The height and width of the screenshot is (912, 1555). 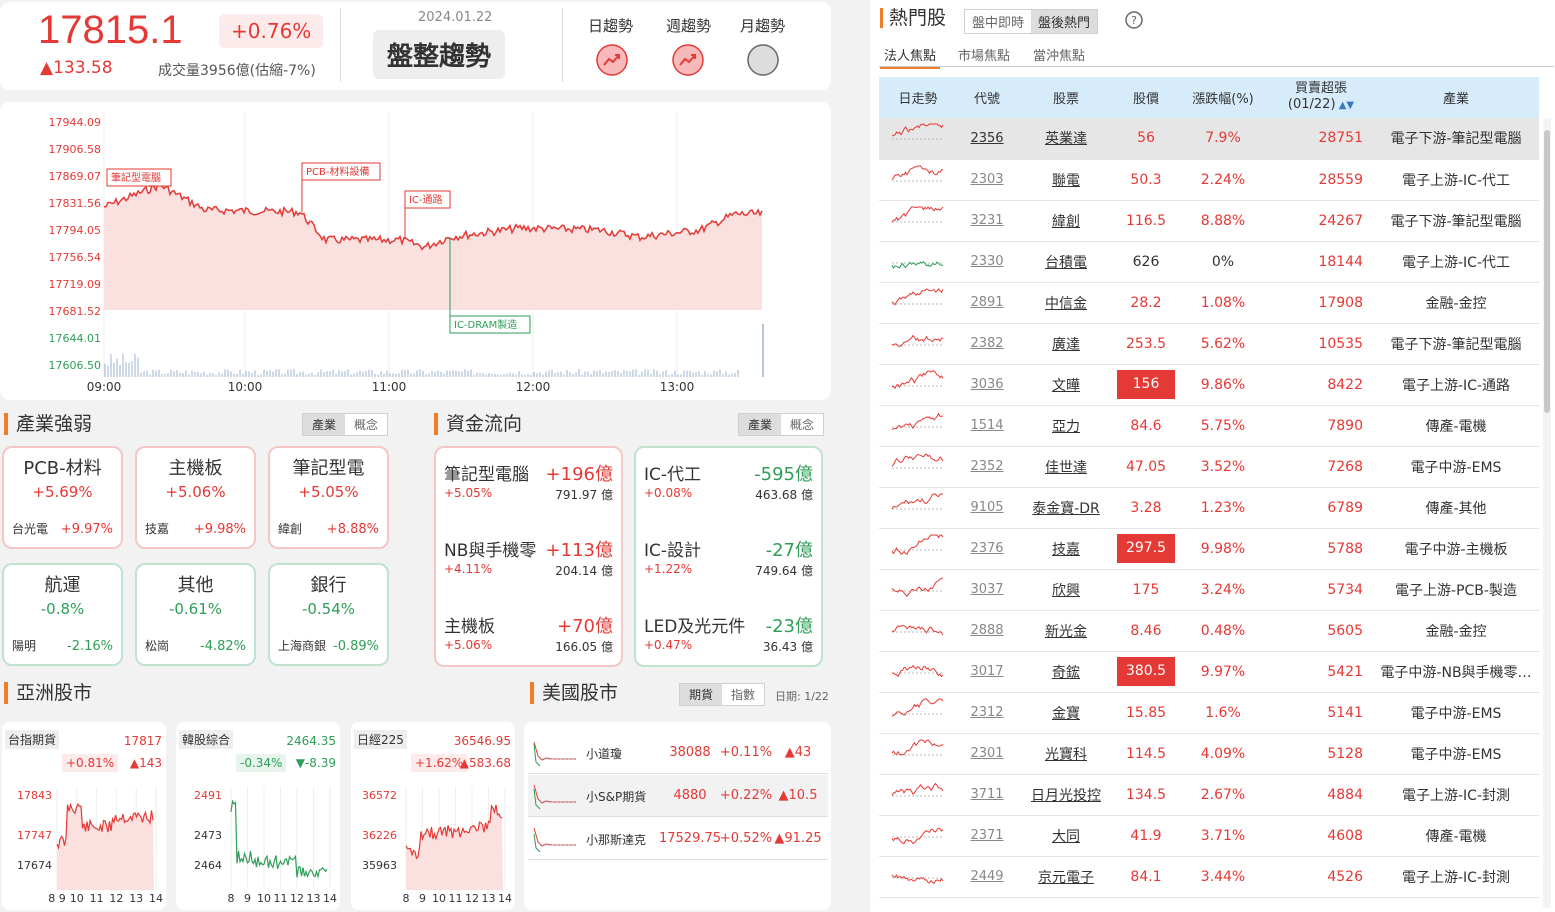 What do you see at coordinates (802, 424) in the screenshot?
I see `tab-flow-concept: 概念` at bounding box center [802, 424].